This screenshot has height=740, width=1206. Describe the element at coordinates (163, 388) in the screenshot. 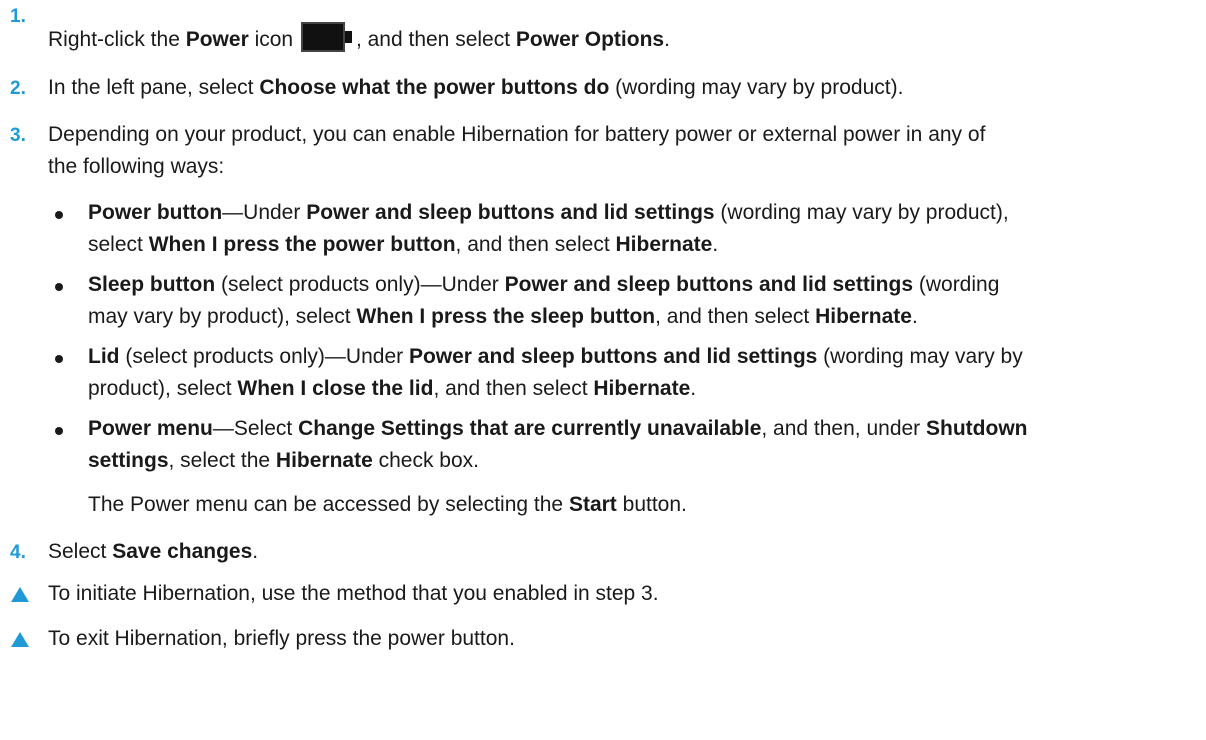

I see `text-run: product), select` at that location.